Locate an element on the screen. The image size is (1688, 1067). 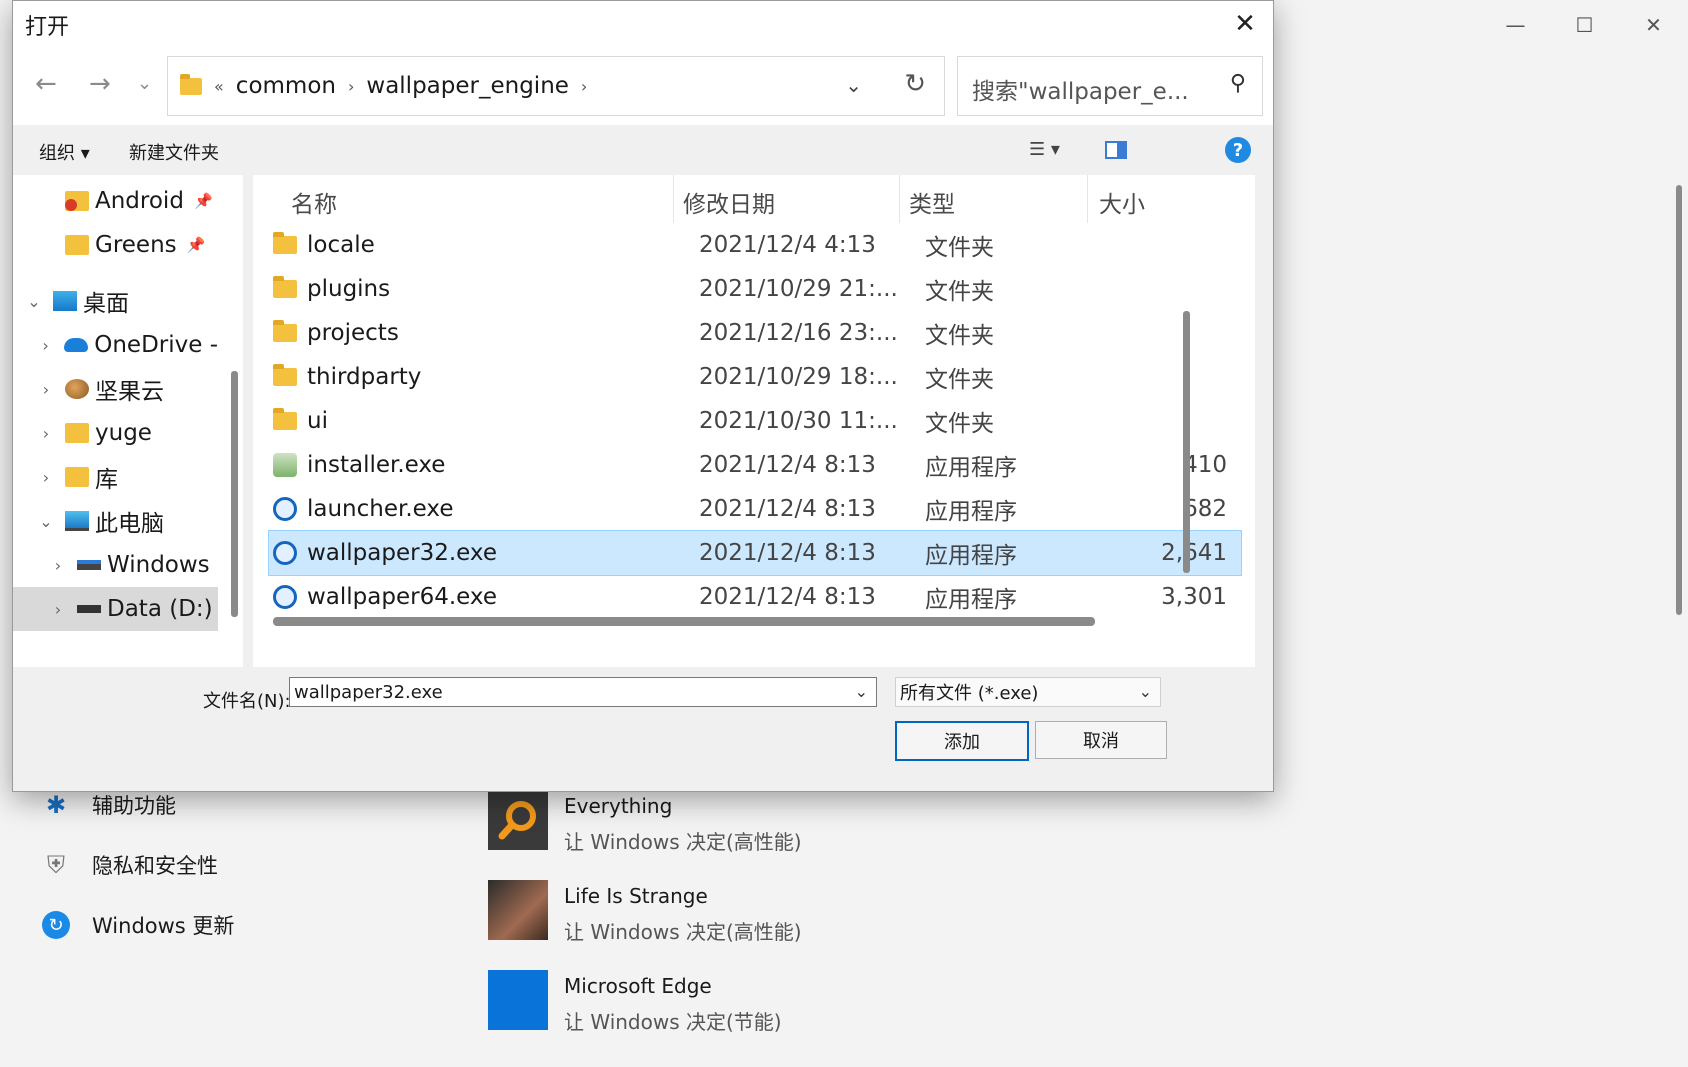
file-type-select: 所有文件 (*.exe) ⌄ is located at coordinates (1028, 692).